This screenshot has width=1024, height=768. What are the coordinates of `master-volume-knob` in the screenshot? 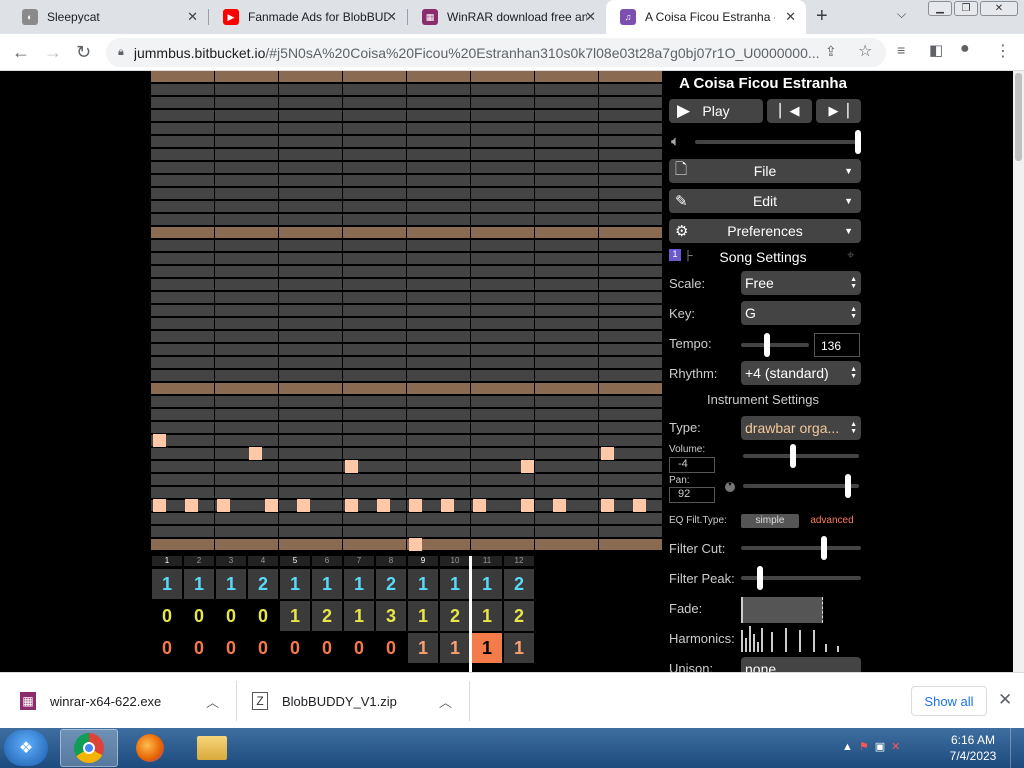 It's located at (858, 142).